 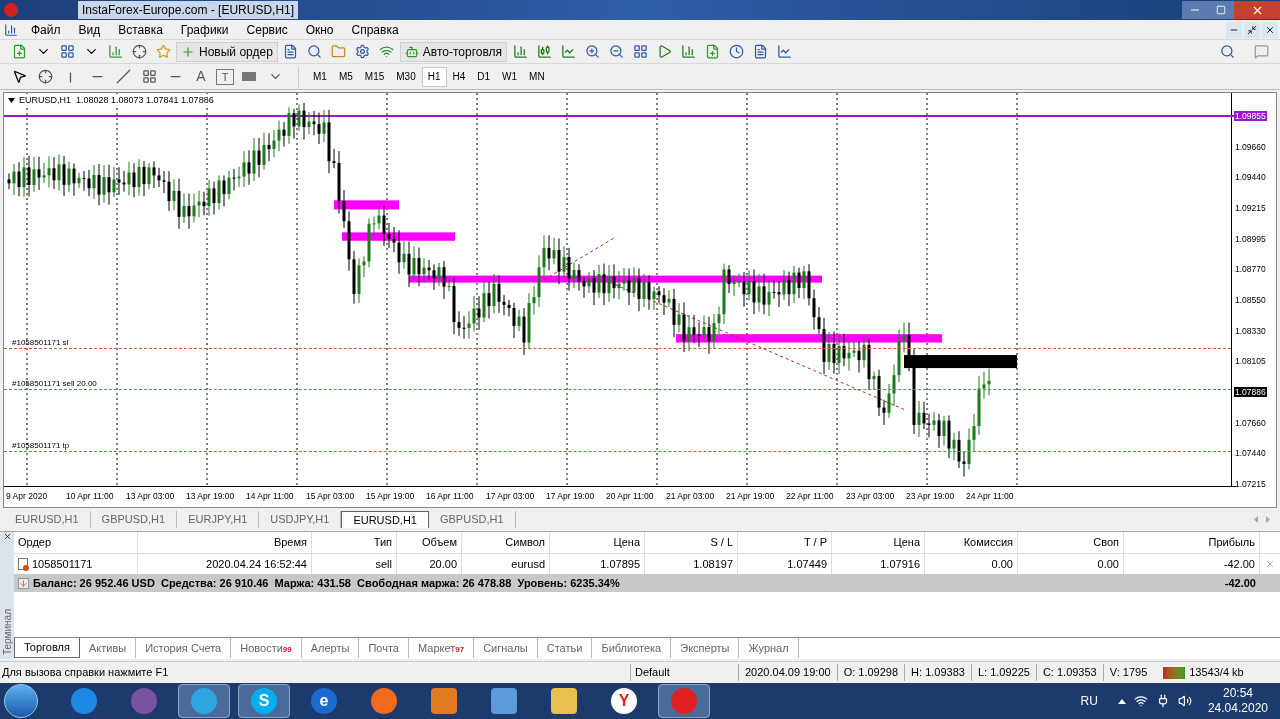 I want to click on new-order-button: Новый ордер, so click(x=227, y=51).